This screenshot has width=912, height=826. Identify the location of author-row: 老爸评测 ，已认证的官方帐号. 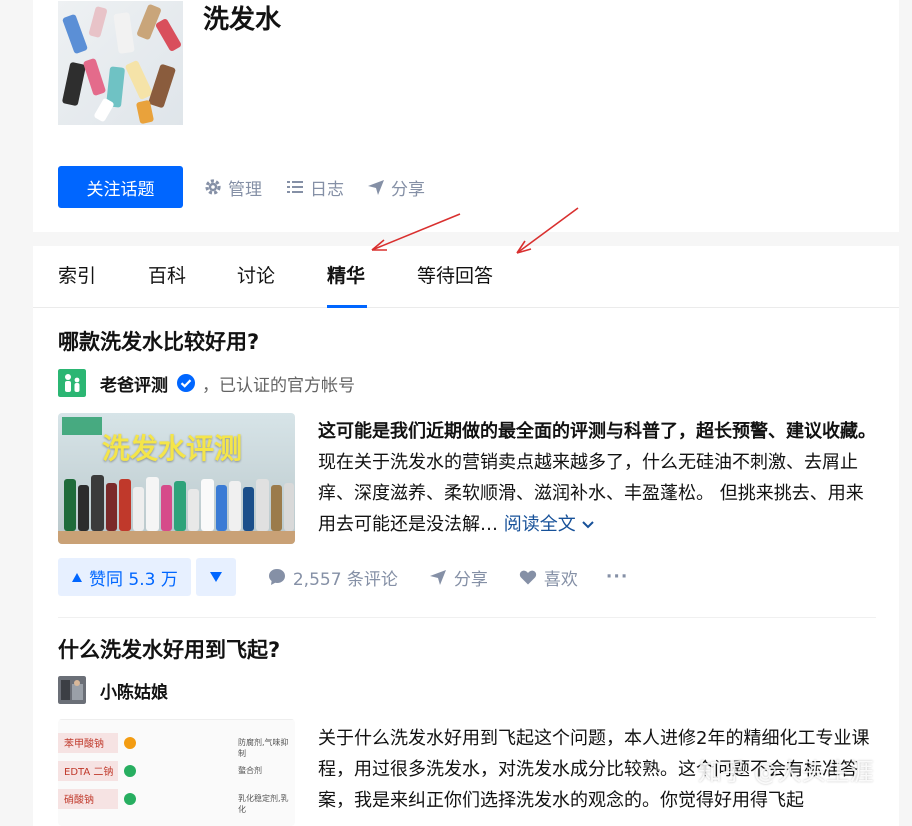
(206, 383).